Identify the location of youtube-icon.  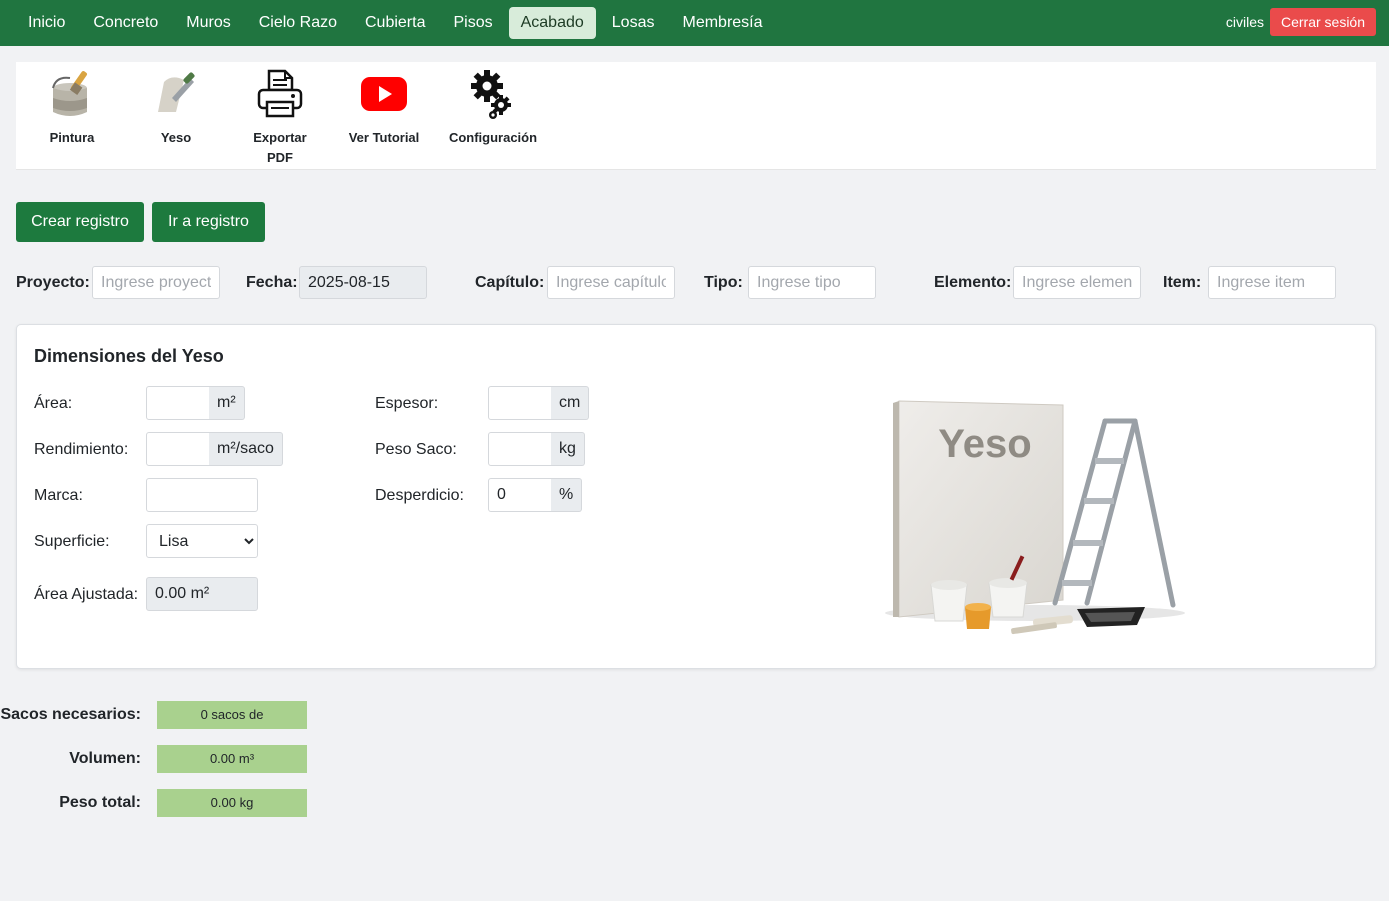
(384, 98).